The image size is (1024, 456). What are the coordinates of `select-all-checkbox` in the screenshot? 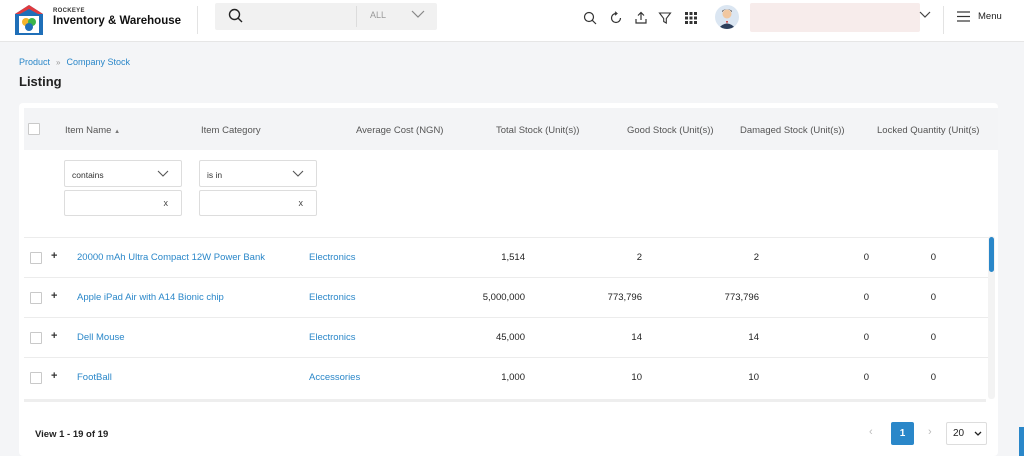 It's located at (34, 129).